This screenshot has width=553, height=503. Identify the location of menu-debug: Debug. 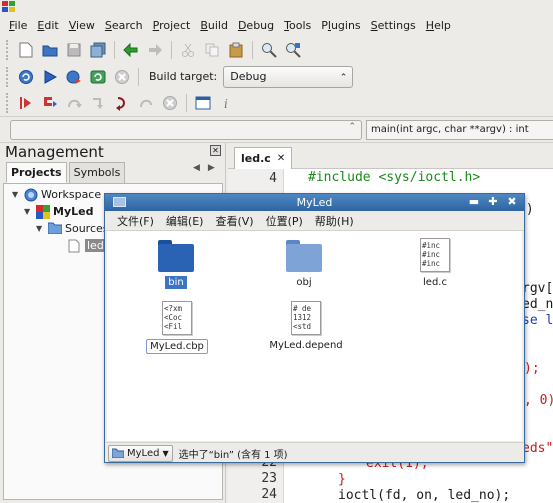
(256, 26).